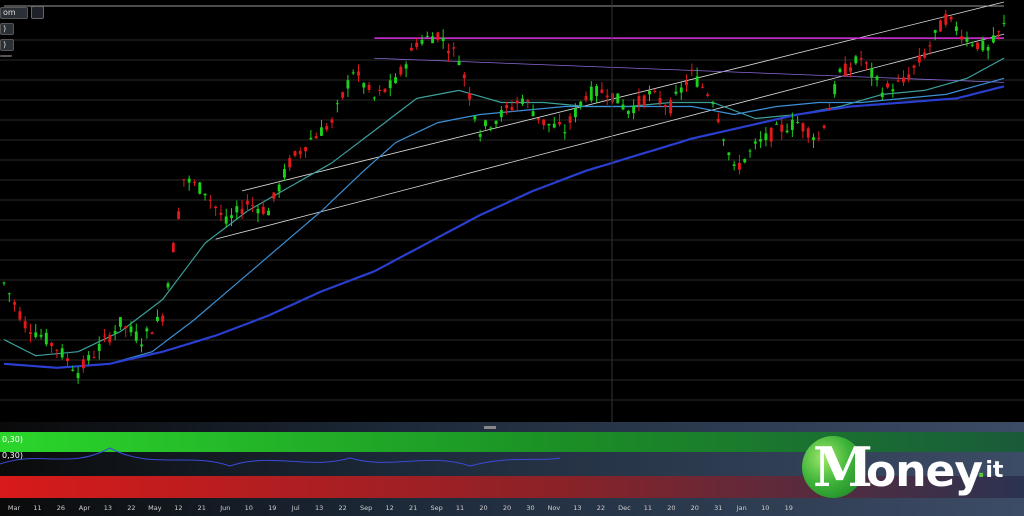  What do you see at coordinates (9, 12) in the screenshot?
I see `zoom-label: om` at bounding box center [9, 12].